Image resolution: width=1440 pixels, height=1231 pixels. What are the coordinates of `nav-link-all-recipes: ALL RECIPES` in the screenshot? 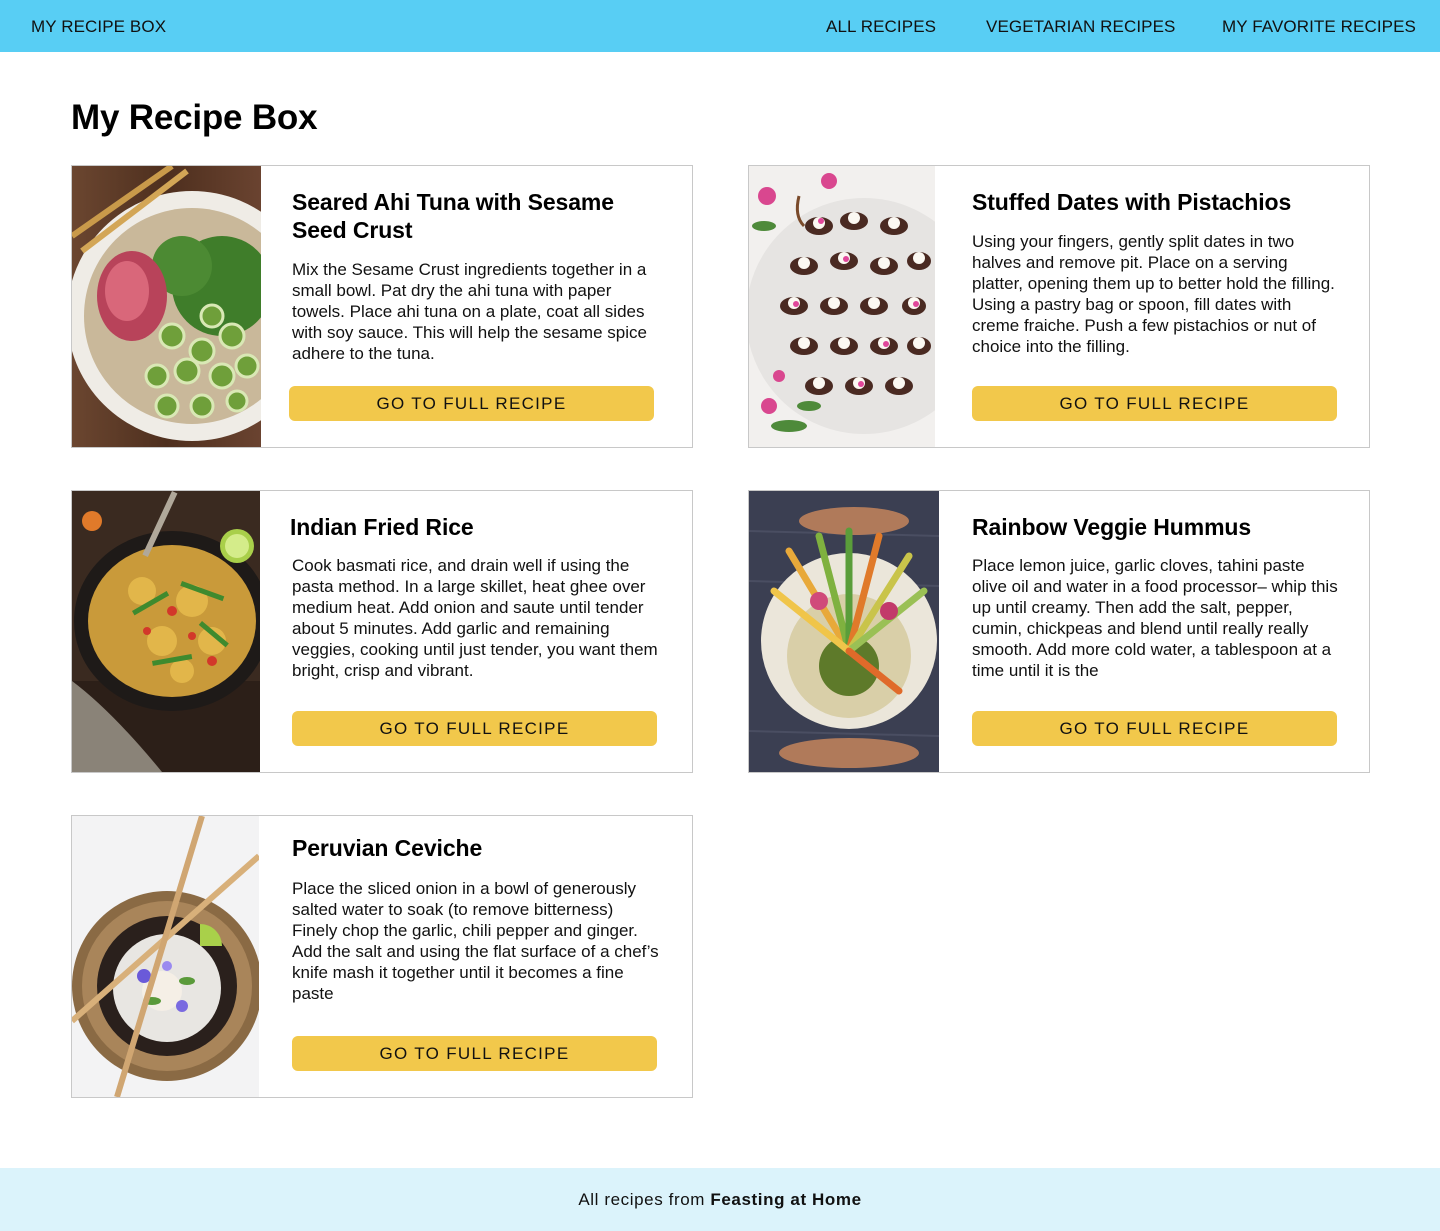 It's located at (881, 26).